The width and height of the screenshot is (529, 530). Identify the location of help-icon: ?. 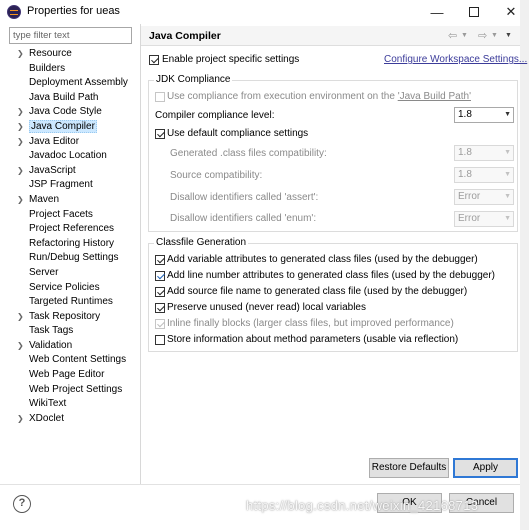
(22, 504).